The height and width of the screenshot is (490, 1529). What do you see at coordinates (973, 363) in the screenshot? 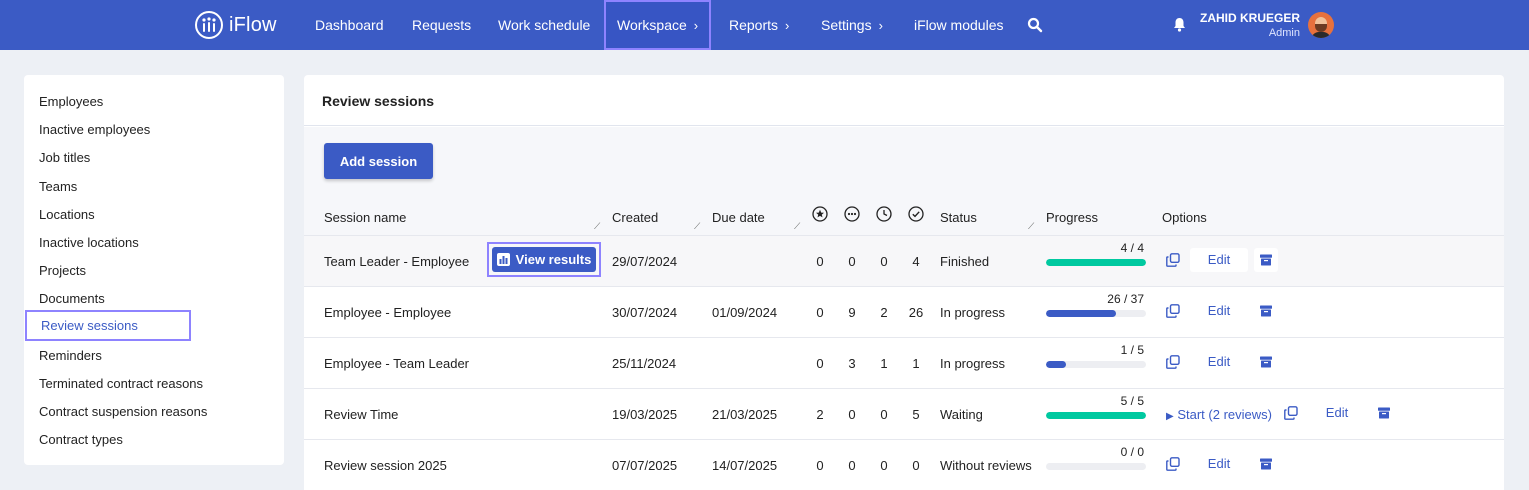
I see `status-text: In progress` at bounding box center [973, 363].